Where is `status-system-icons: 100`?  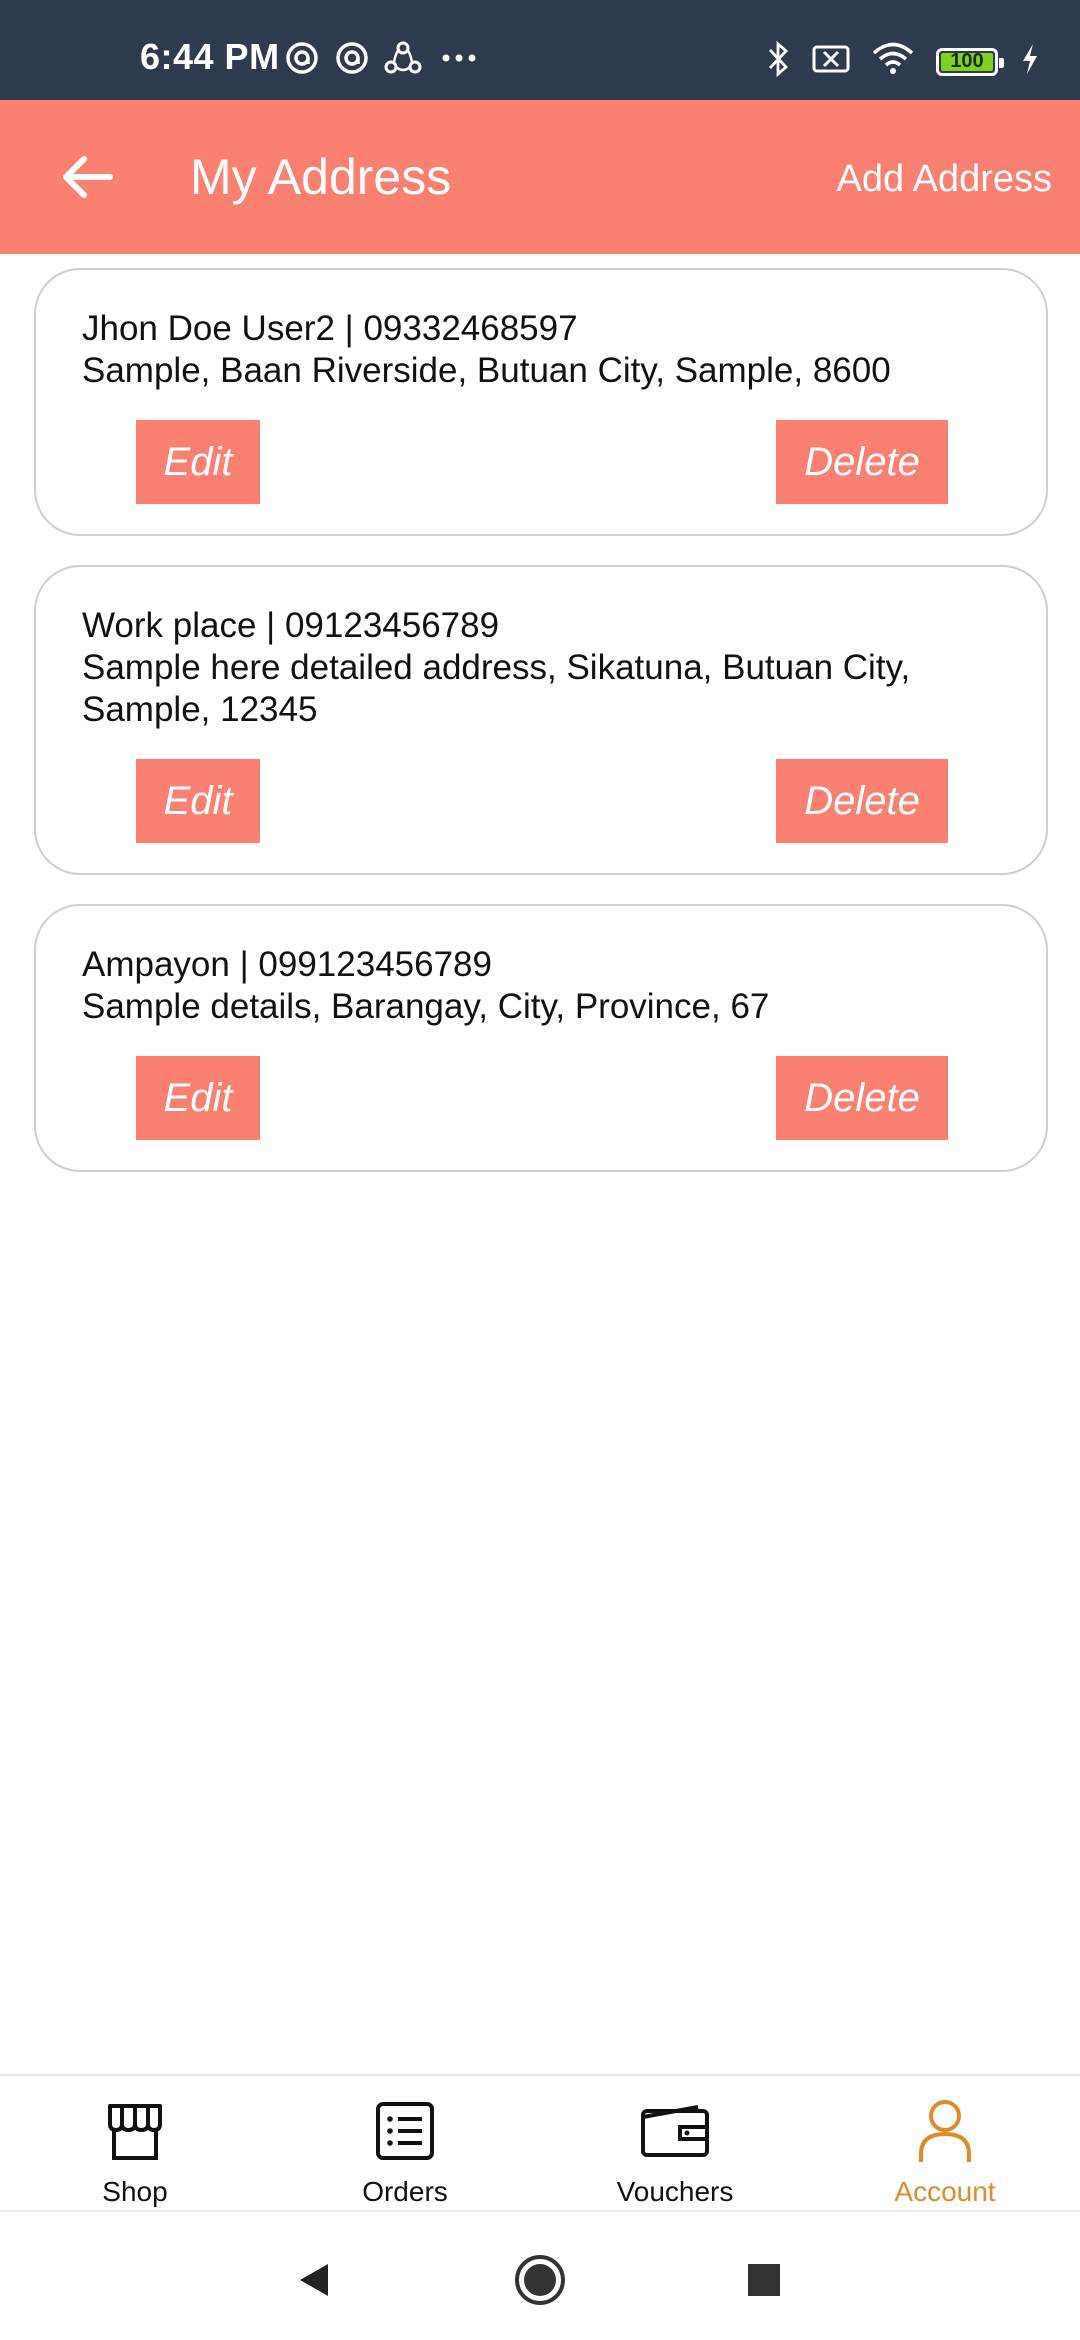
status-system-icons: 100 is located at coordinates (903, 61).